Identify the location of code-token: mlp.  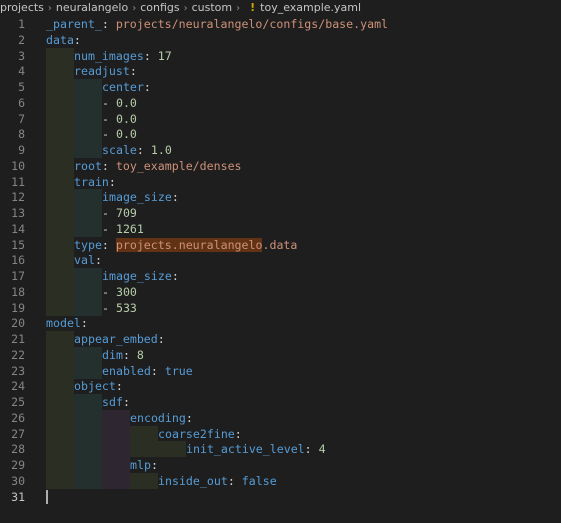
(140, 465).